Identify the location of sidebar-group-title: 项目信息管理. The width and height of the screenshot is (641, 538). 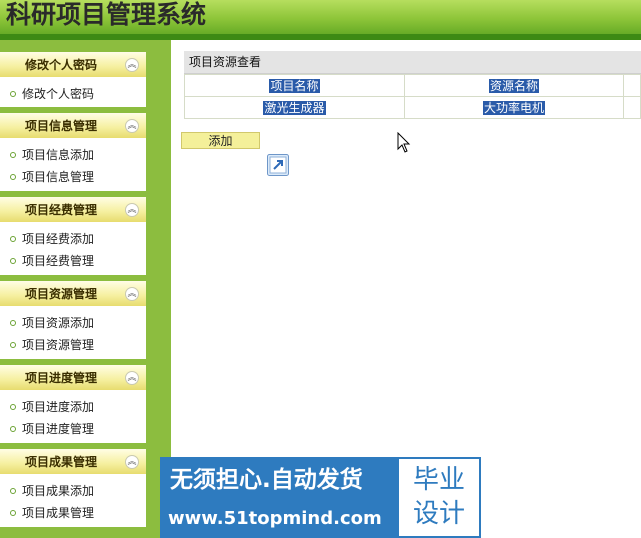
(60, 126).